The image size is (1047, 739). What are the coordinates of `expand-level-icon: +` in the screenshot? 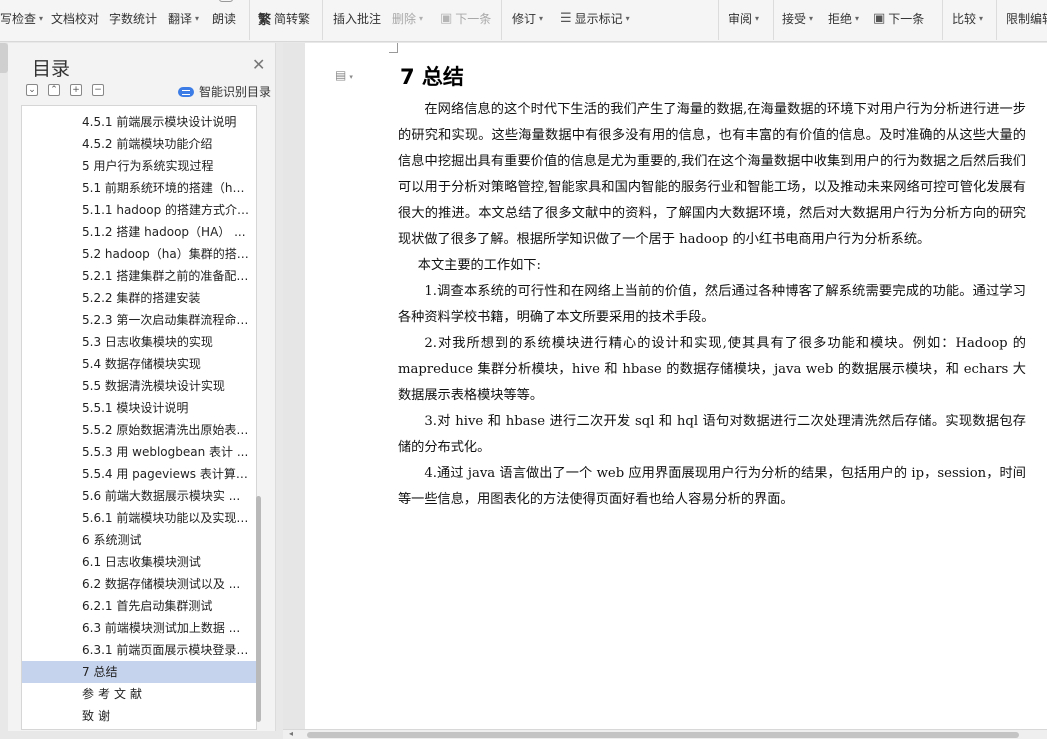 It's located at (76, 90).